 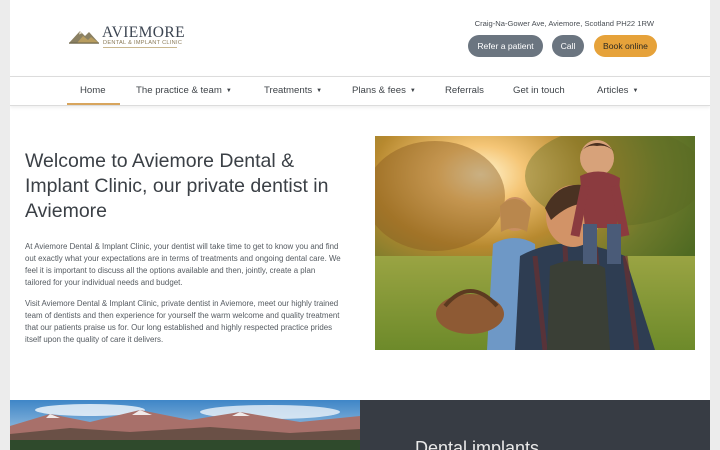 I want to click on nav-item-get-in-touch: Get in touch, so click(x=539, y=91).